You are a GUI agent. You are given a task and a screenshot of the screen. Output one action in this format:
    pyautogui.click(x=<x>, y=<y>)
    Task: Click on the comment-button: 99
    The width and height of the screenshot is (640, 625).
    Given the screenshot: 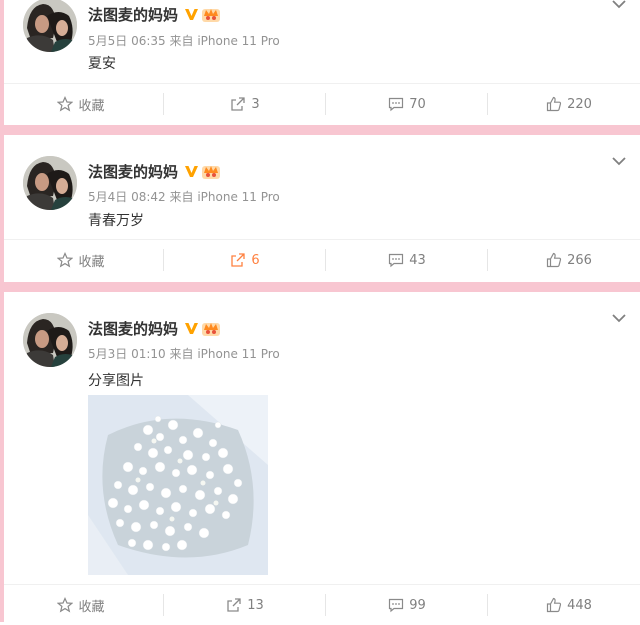 What is the action you would take?
    pyautogui.click(x=407, y=605)
    